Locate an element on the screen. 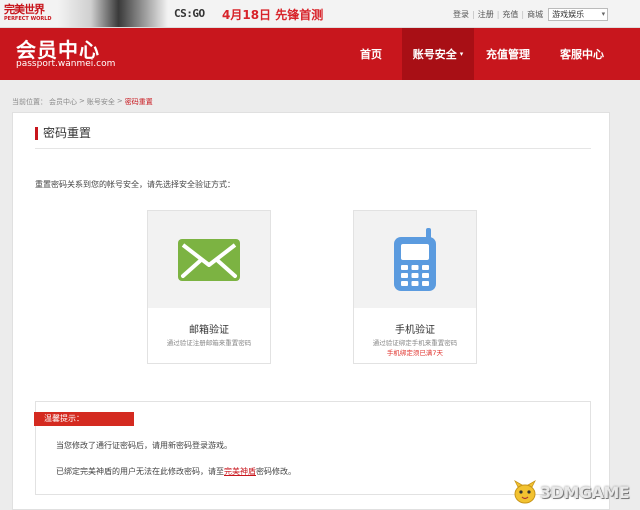 The height and width of the screenshot is (510, 640). register-link: 注册 is located at coordinates (486, 14).